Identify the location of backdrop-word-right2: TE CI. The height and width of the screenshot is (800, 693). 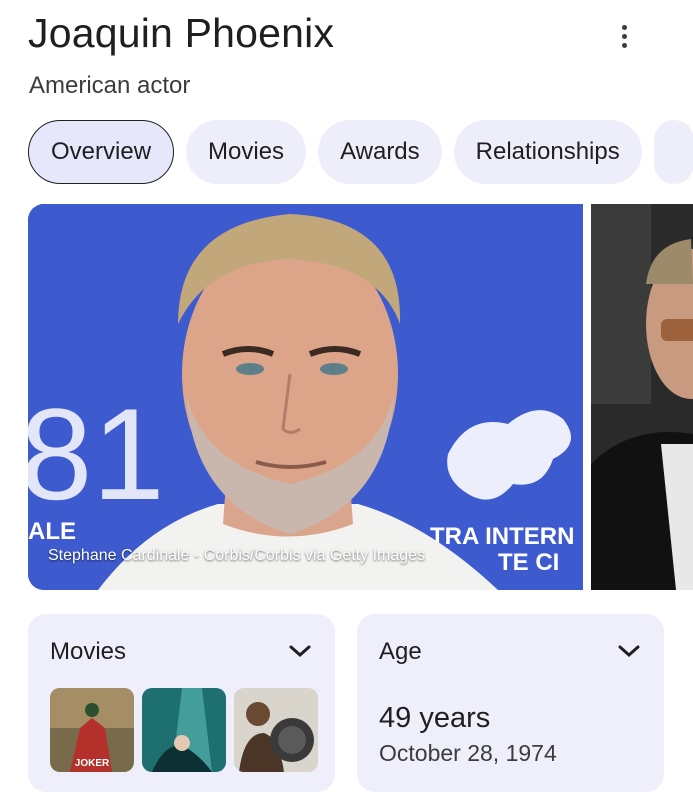
(528, 562).